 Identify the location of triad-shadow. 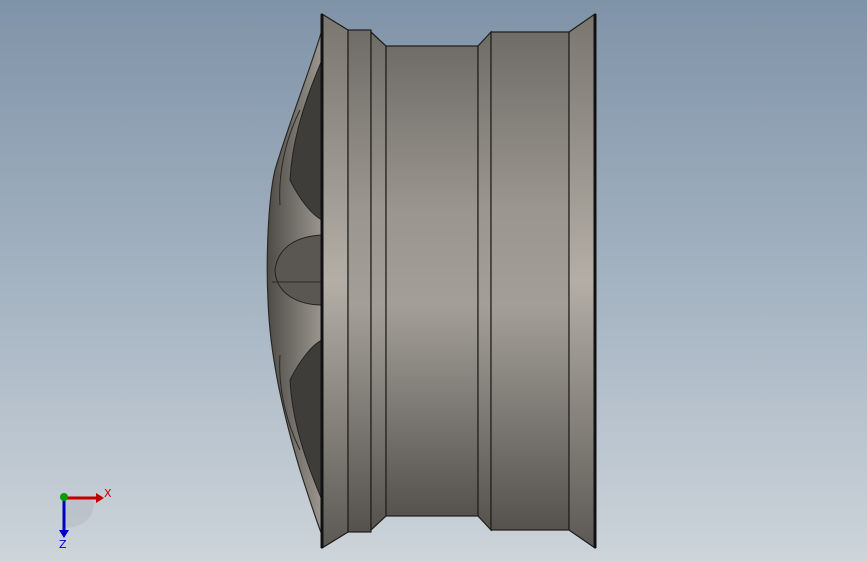
(79, 511).